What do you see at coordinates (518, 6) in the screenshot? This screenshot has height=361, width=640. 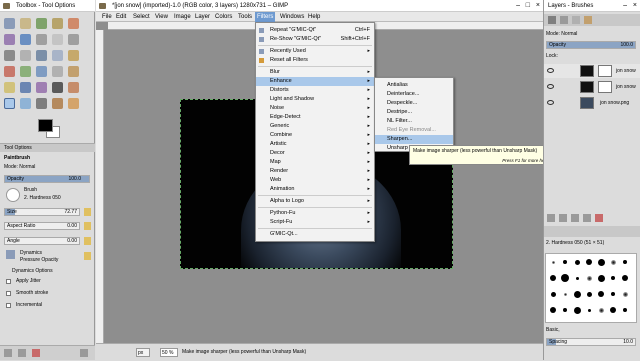 I see `minimize-icon: –` at bounding box center [518, 6].